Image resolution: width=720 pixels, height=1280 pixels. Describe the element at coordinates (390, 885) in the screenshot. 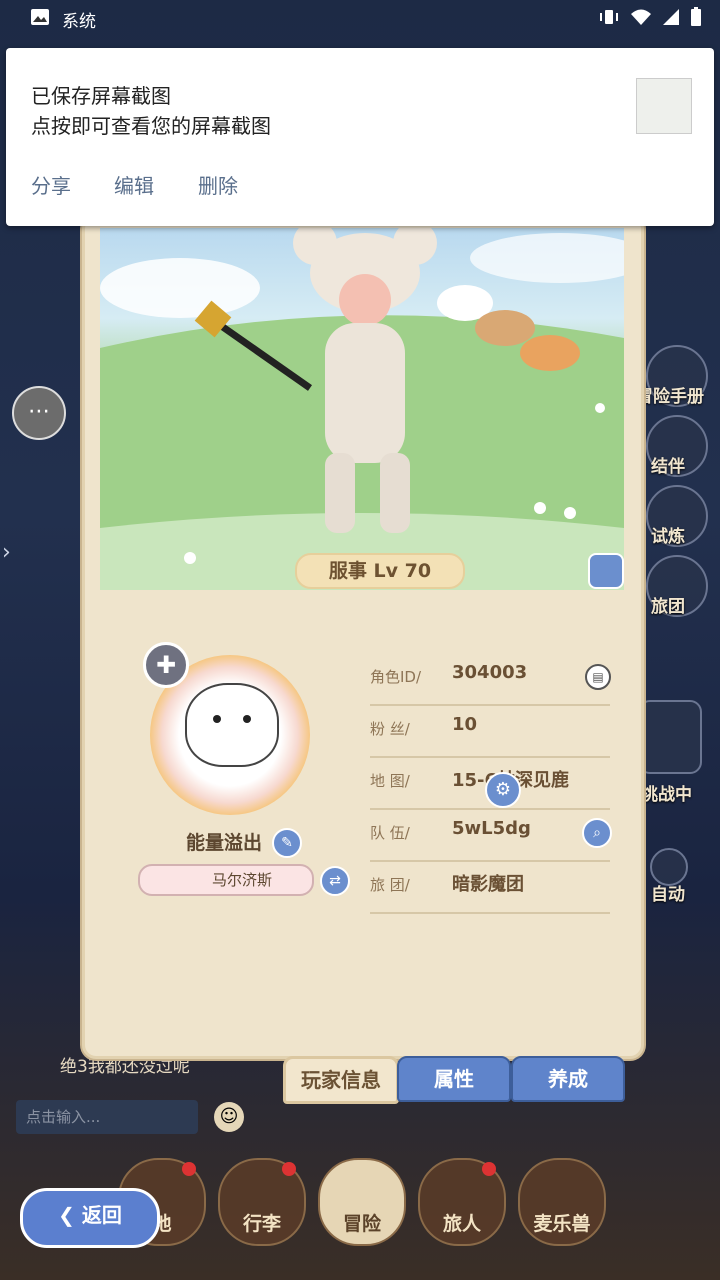

I see `field-key: 旅 团/` at that location.